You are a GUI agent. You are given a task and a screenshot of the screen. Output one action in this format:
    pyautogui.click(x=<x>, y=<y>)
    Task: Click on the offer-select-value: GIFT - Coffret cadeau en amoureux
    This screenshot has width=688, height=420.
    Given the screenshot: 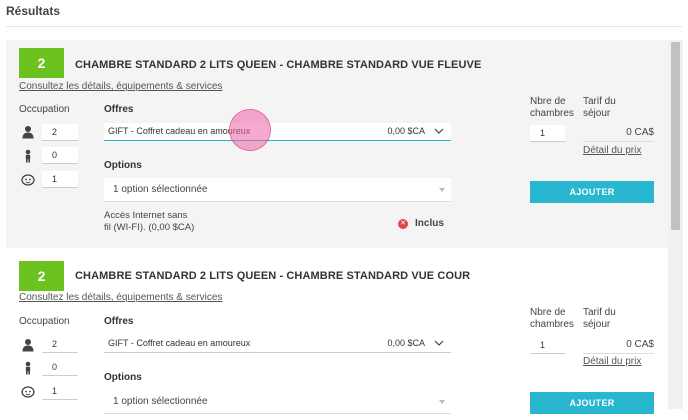 What is the action you would take?
    pyautogui.click(x=179, y=343)
    